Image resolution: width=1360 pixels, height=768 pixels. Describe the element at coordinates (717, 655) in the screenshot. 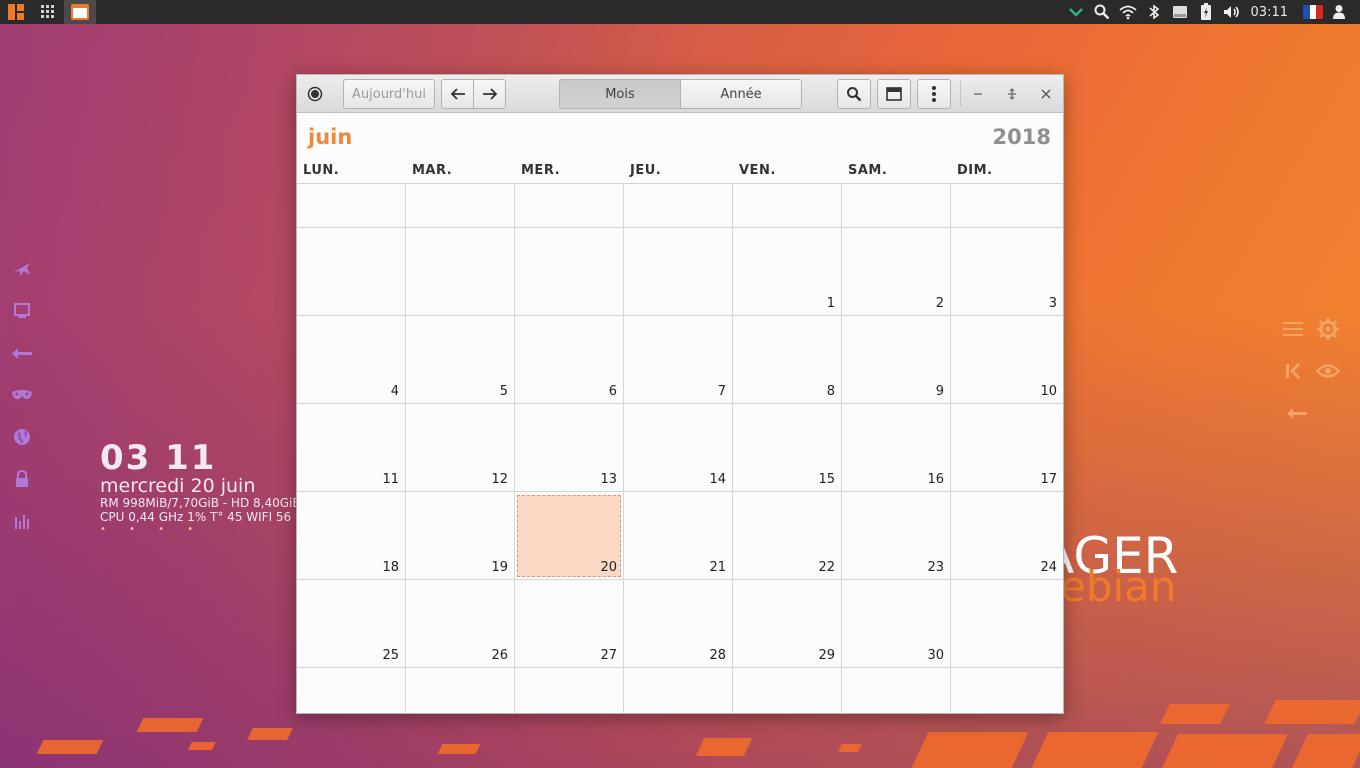

I see `day-number: 28` at that location.